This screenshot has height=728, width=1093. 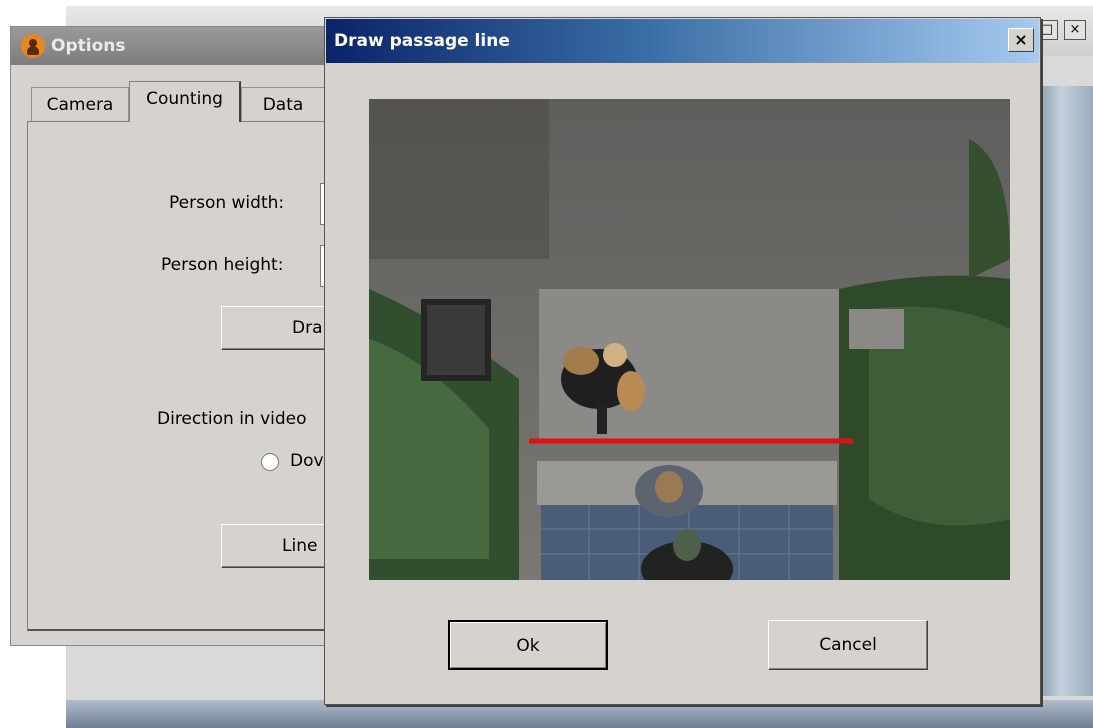 I want to click on tab-counting: Counting, so click(x=185, y=101).